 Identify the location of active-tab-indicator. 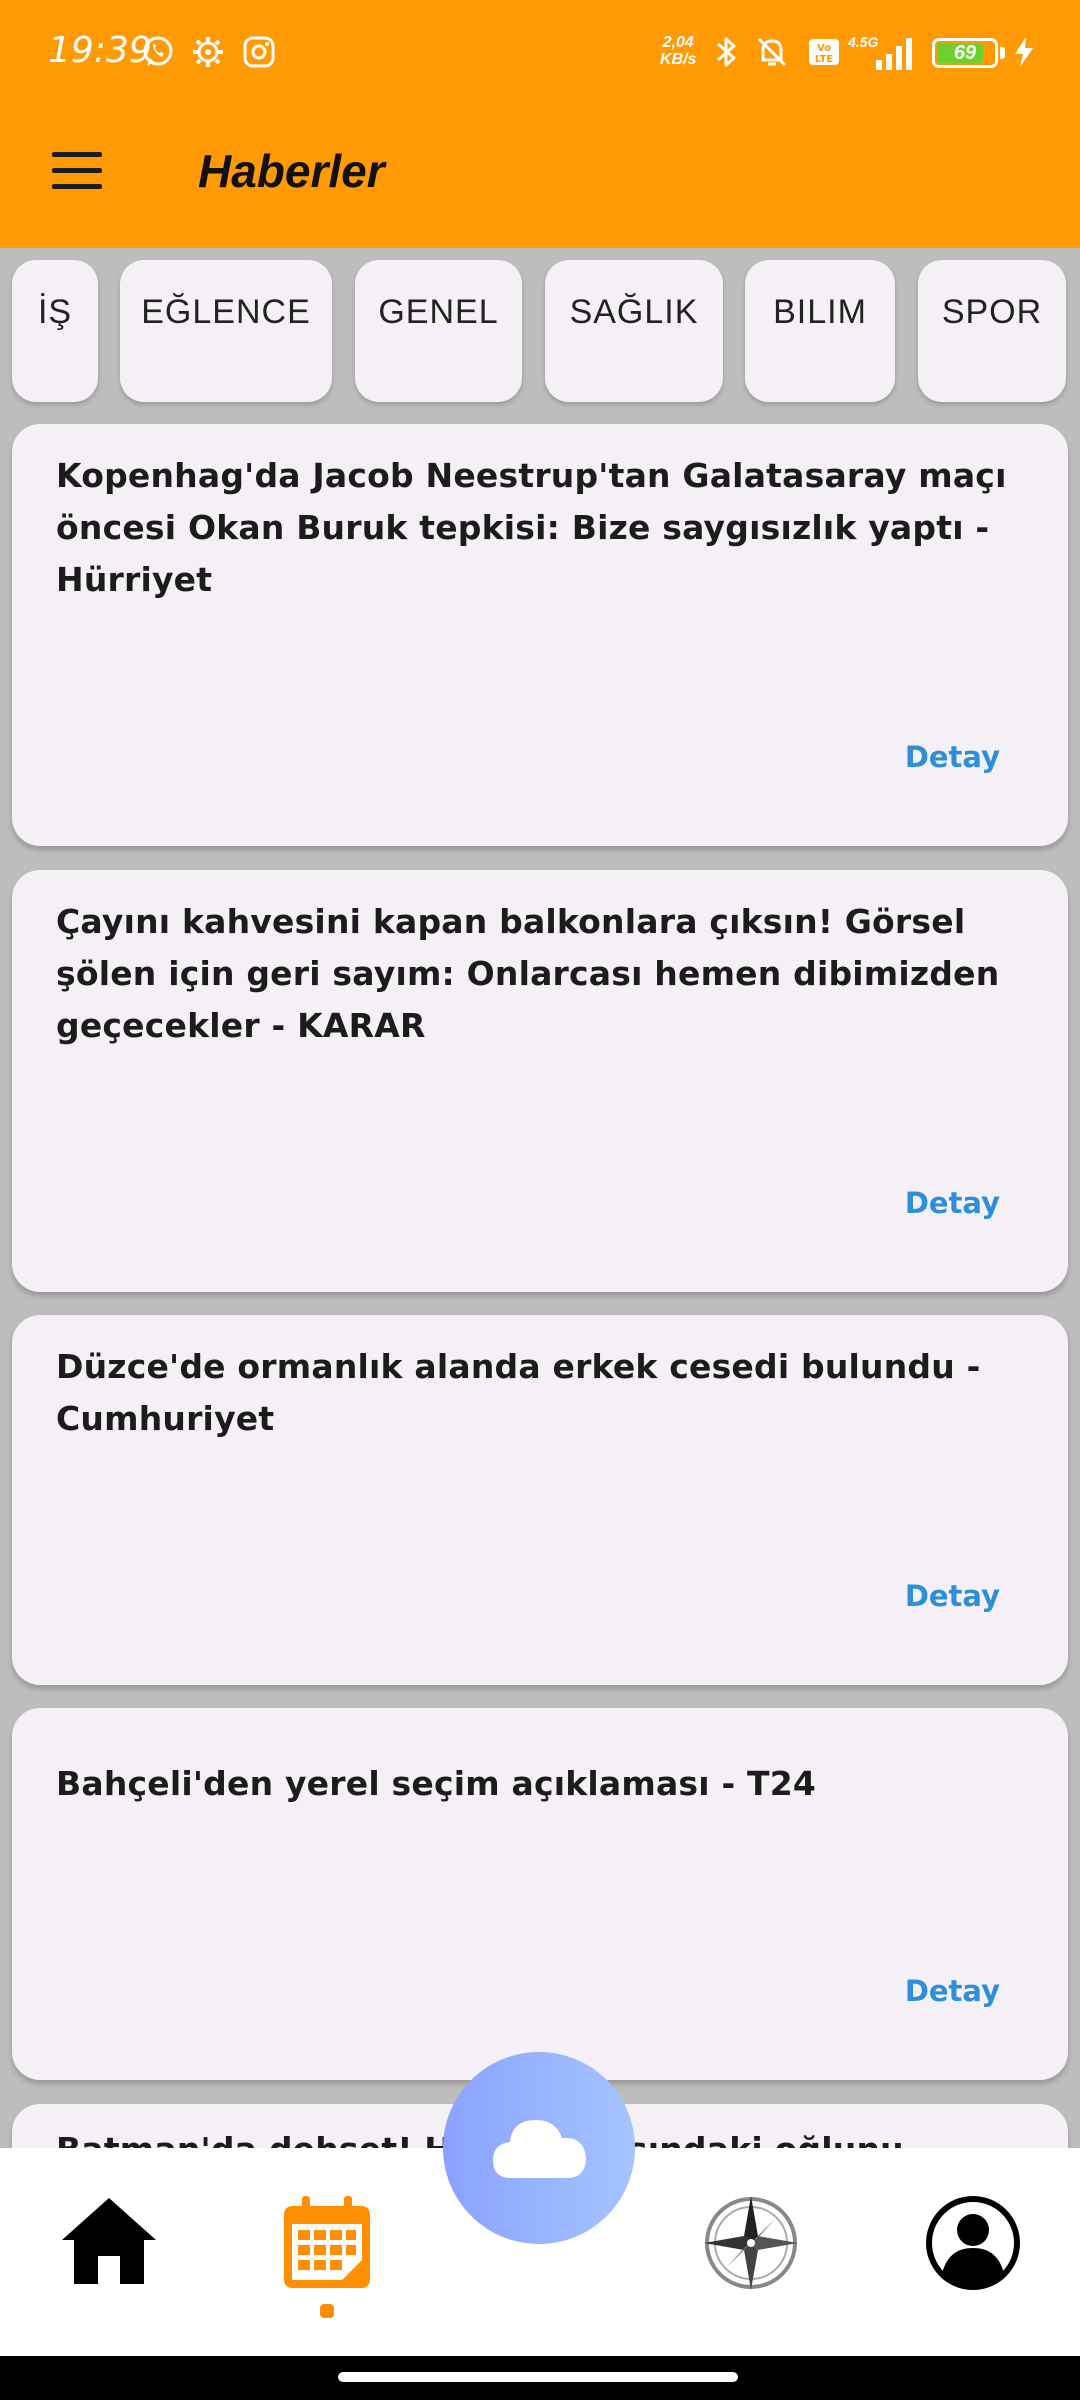
(327, 2311).